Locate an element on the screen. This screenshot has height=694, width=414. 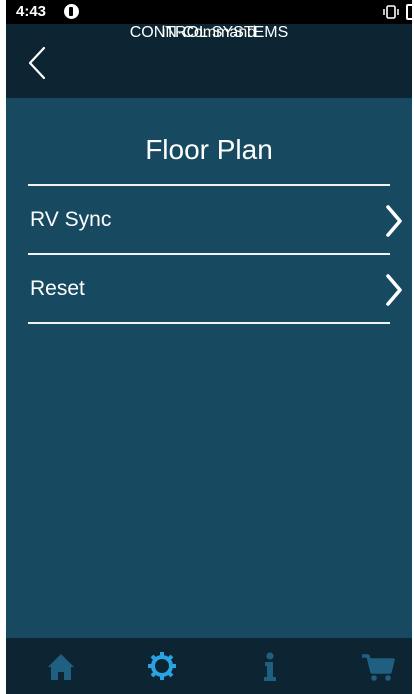
page-title: Floor Plan is located at coordinates (209, 149).